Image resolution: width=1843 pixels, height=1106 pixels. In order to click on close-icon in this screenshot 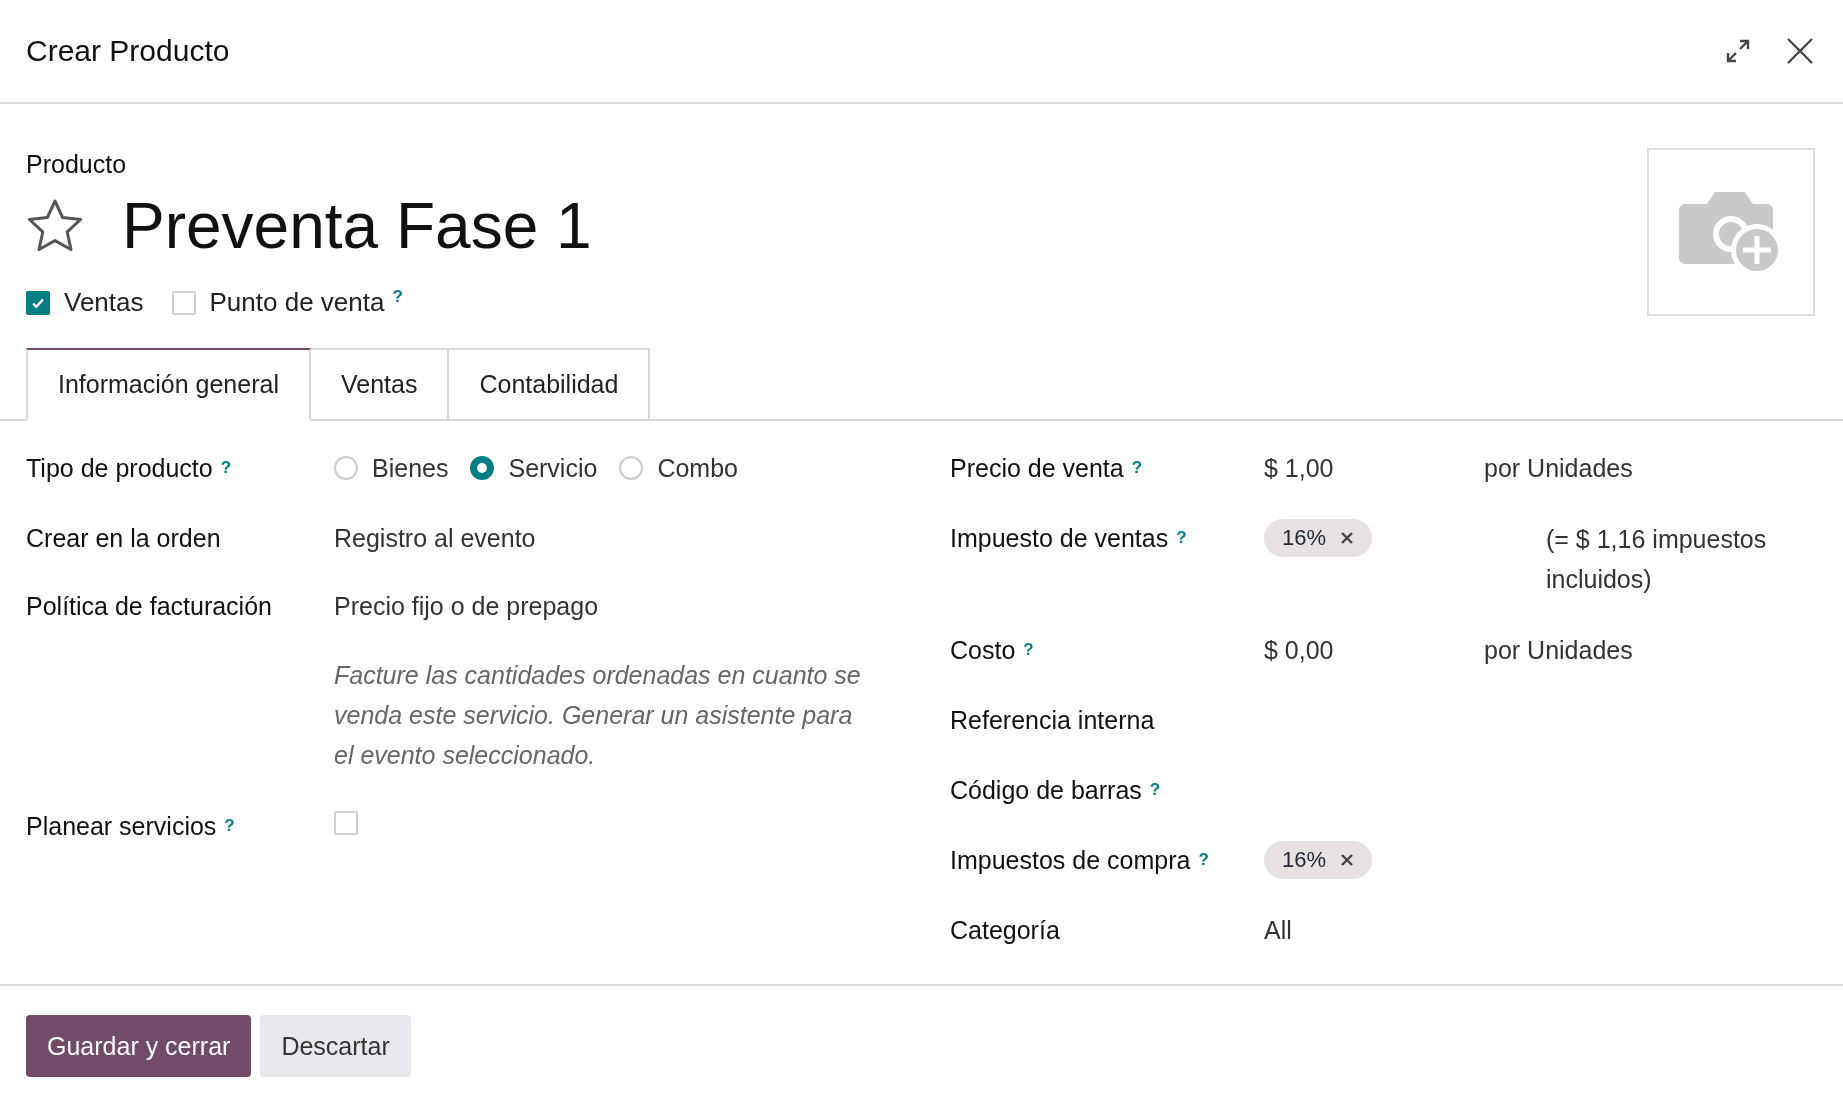, I will do `click(1800, 51)`.